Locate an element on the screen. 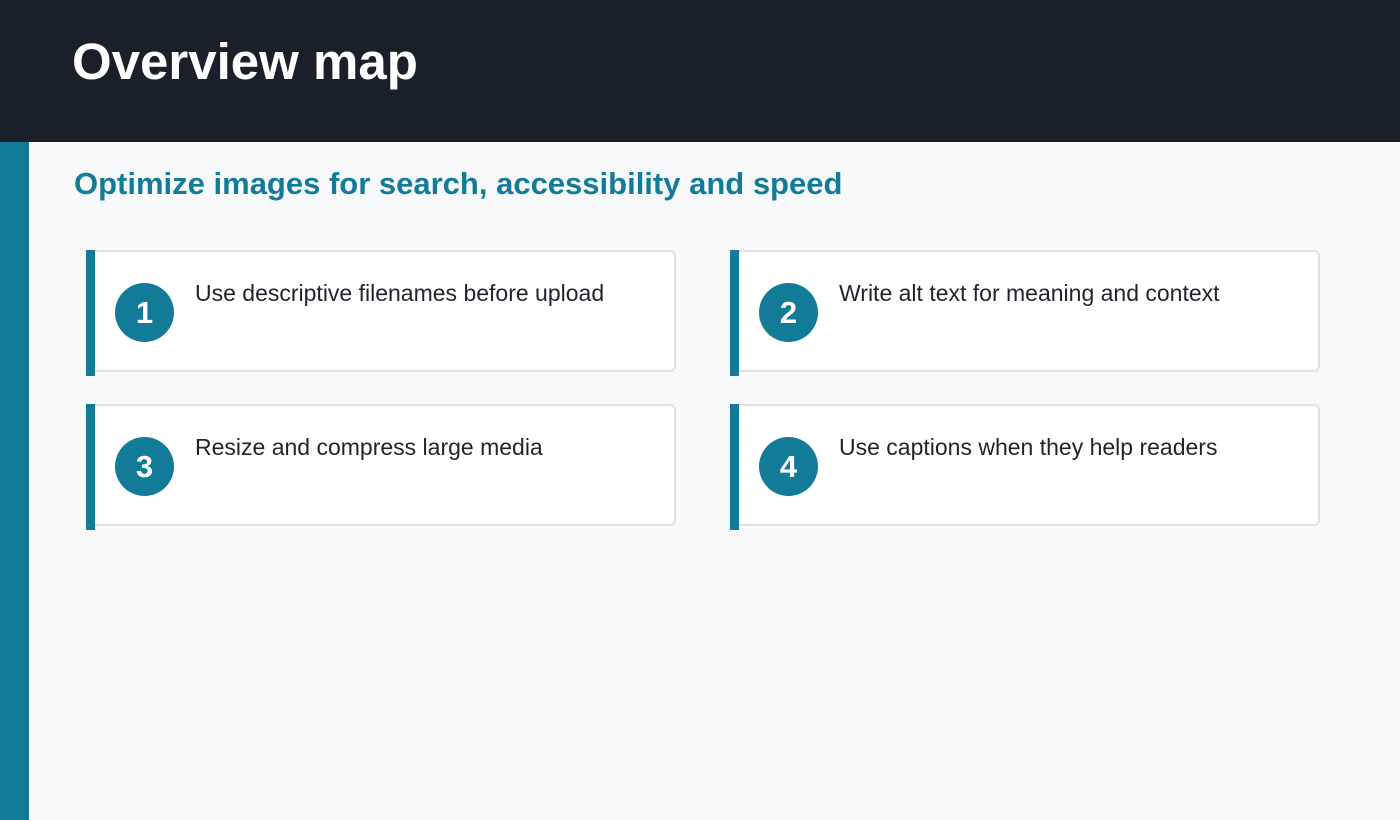 This screenshot has height=820, width=1400. step-card-4: 4 Use captions when they help readers is located at coordinates (1025, 467).